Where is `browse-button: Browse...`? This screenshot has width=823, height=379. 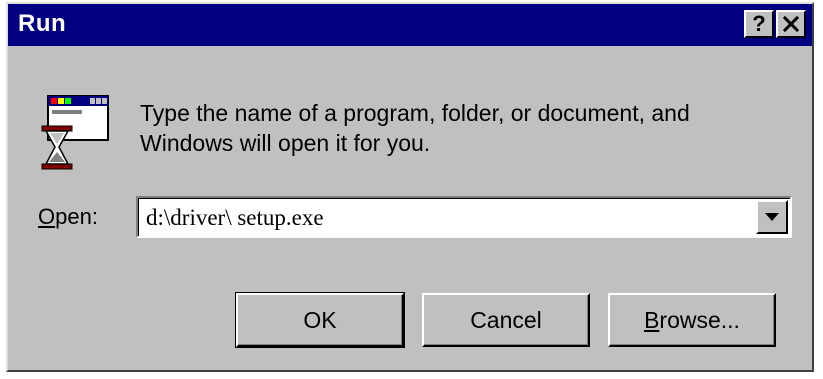
browse-button: Browse... is located at coordinates (692, 320).